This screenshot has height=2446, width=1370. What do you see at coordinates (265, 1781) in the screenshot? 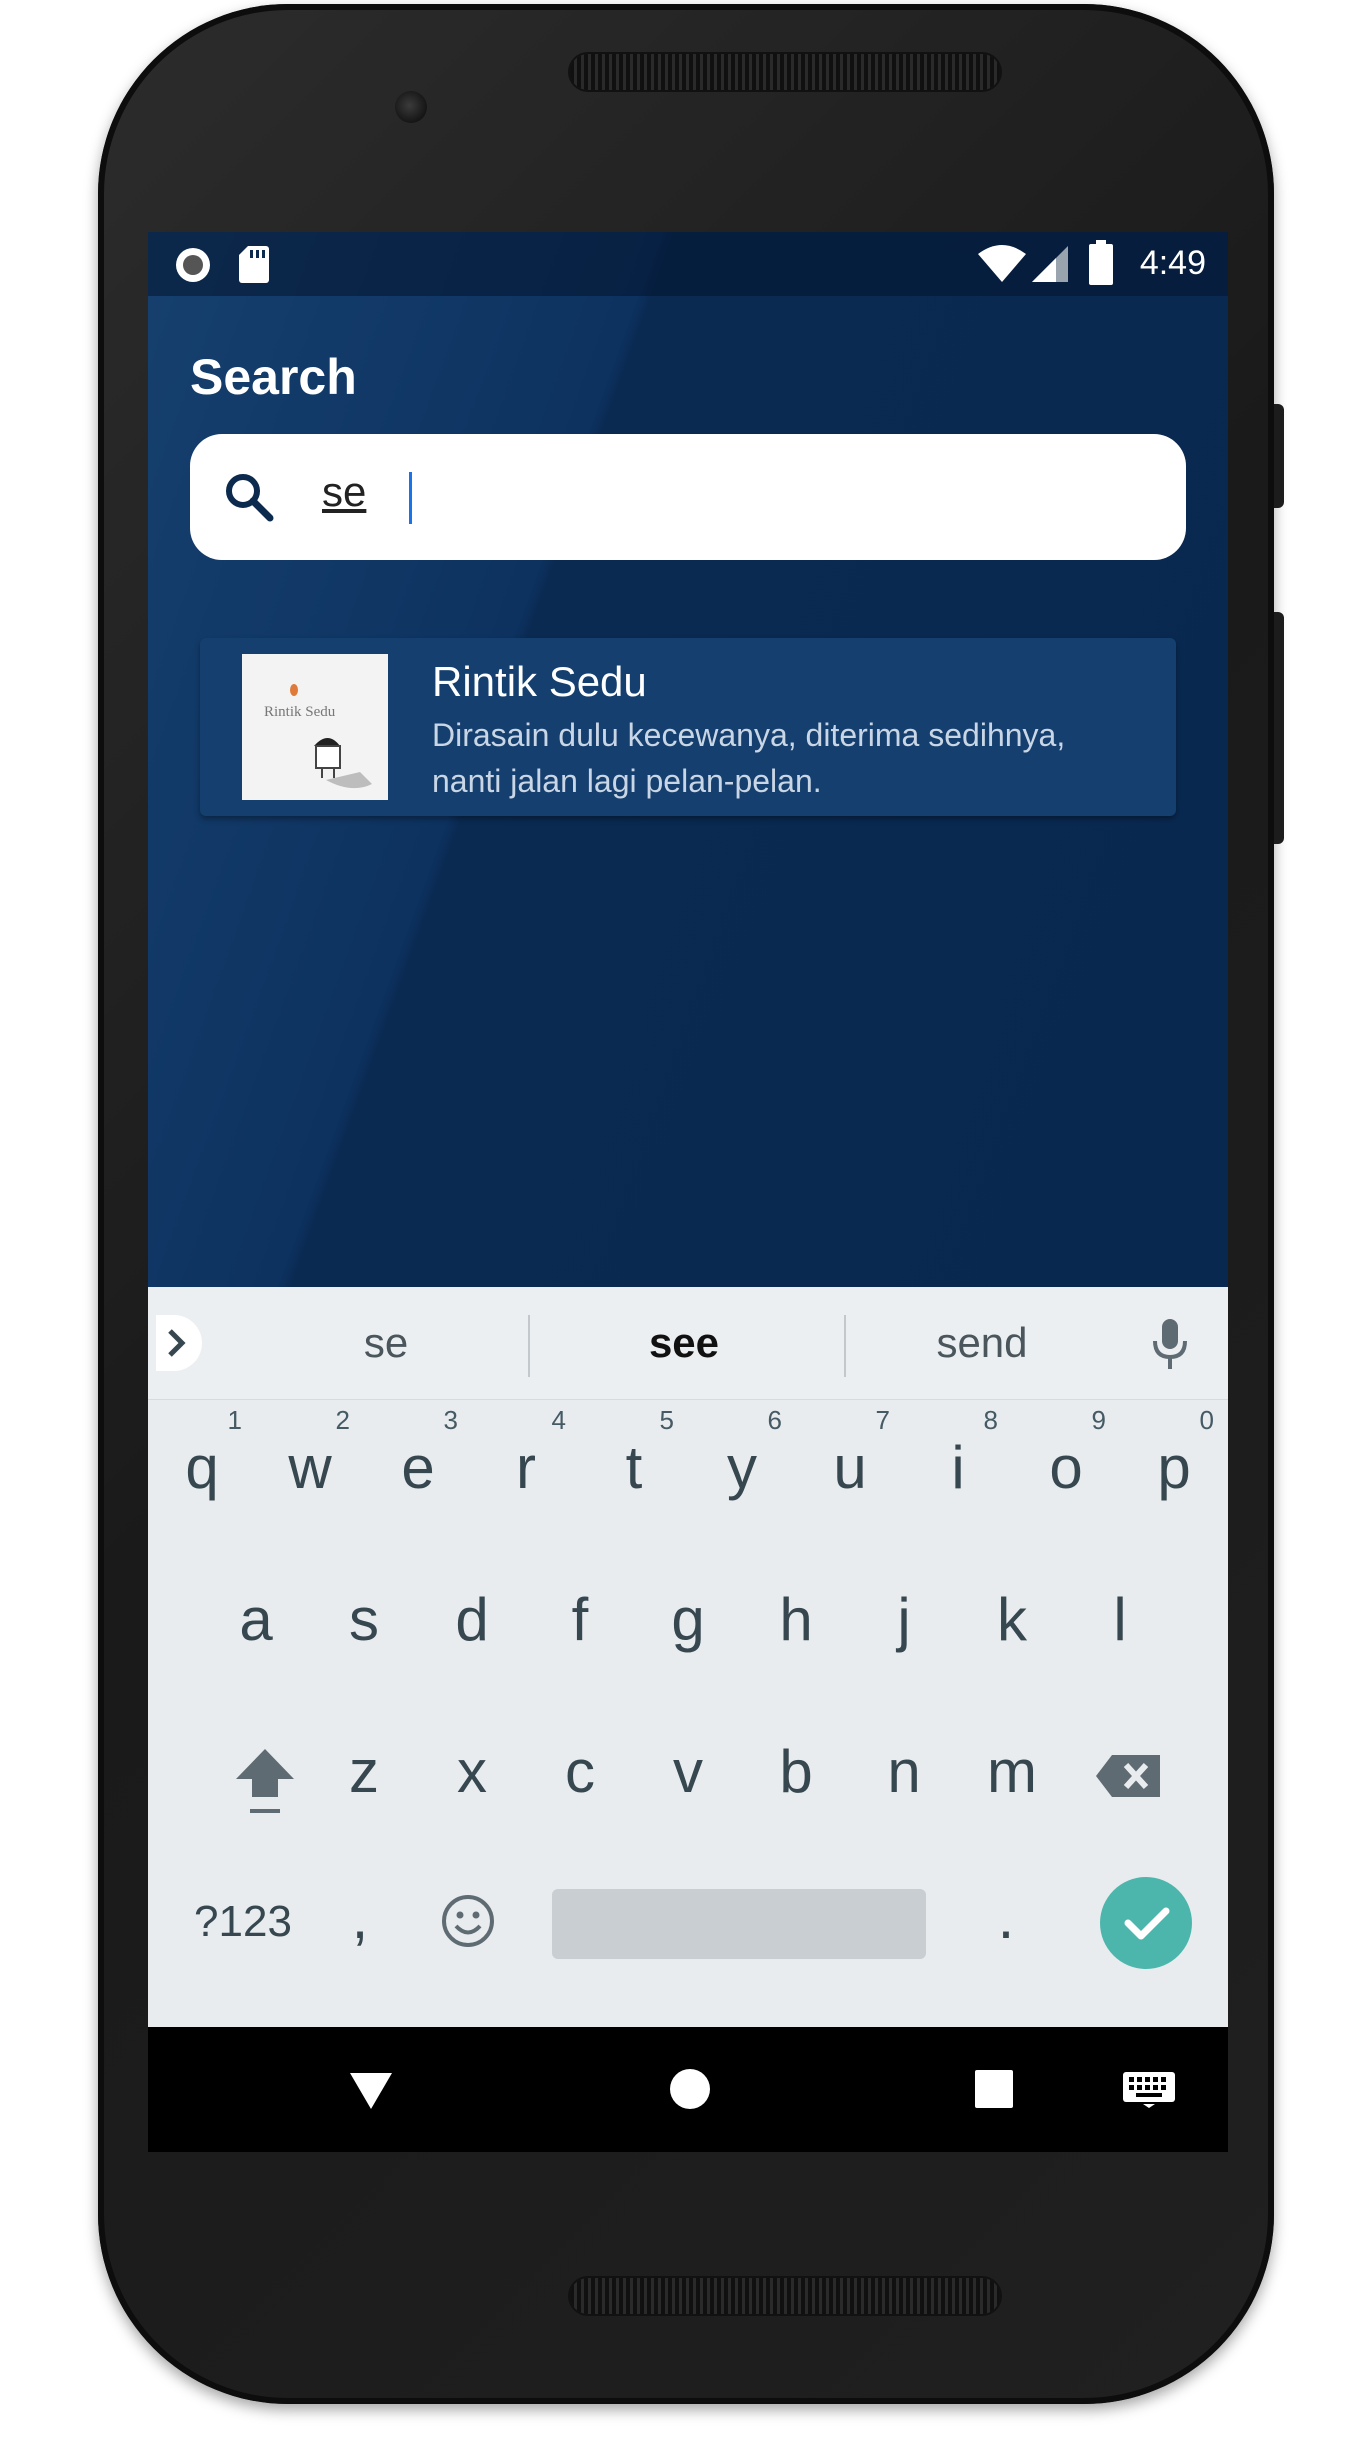
I see `shift-icon` at bounding box center [265, 1781].